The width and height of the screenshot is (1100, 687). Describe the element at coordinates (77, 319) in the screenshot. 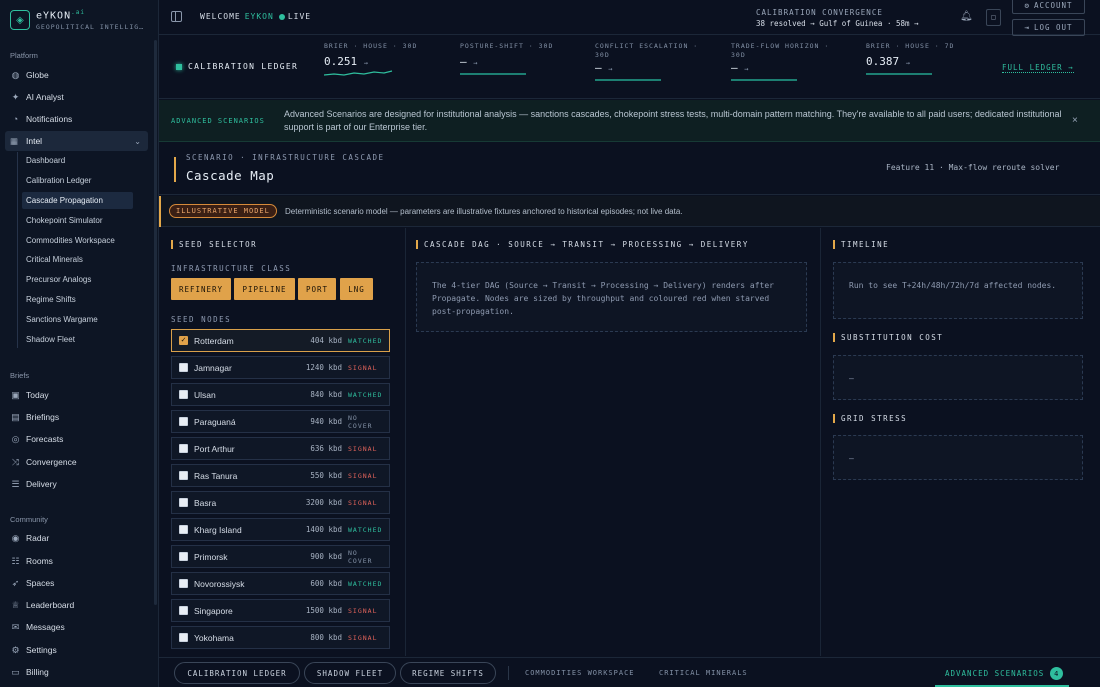

I see `sidebar-item-sanctions-wargame: Sanctions Wargame` at that location.